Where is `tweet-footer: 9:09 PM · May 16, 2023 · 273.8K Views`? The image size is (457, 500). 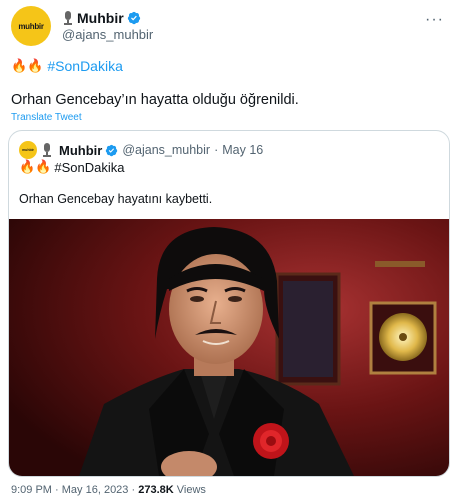
tweet-footer: 9:09 PM · May 16, 2023 · 273.8K Views is located at coordinates (108, 490).